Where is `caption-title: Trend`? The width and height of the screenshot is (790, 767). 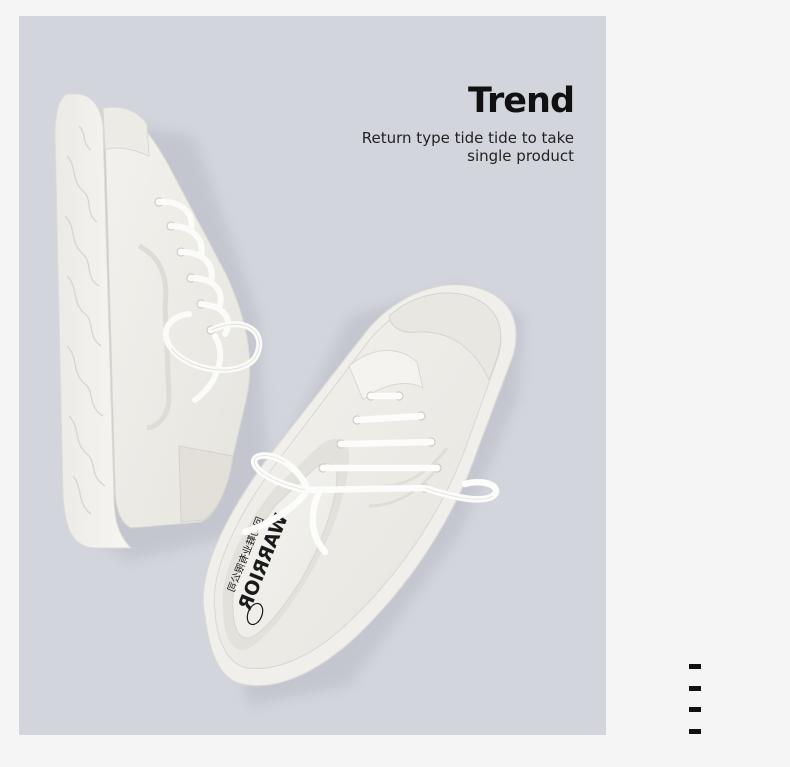 caption-title: Trend is located at coordinates (521, 101).